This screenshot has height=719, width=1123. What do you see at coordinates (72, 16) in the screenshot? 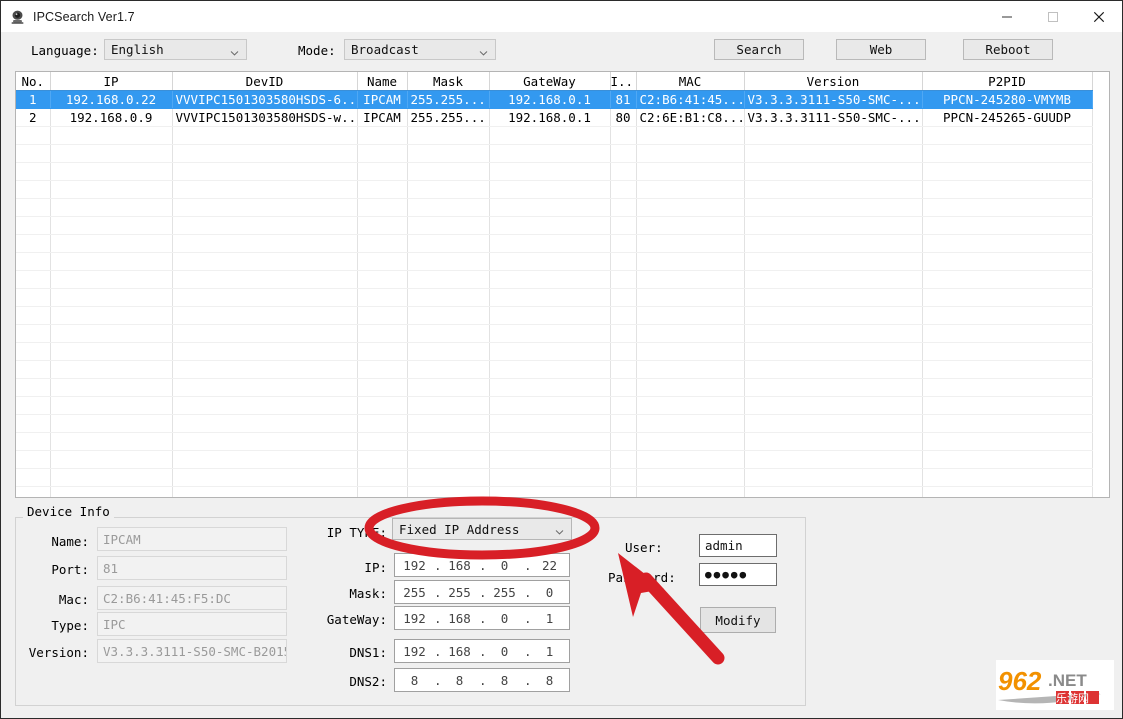
I see `title-bar-left: IPCSearch Ver1.7` at bounding box center [72, 16].